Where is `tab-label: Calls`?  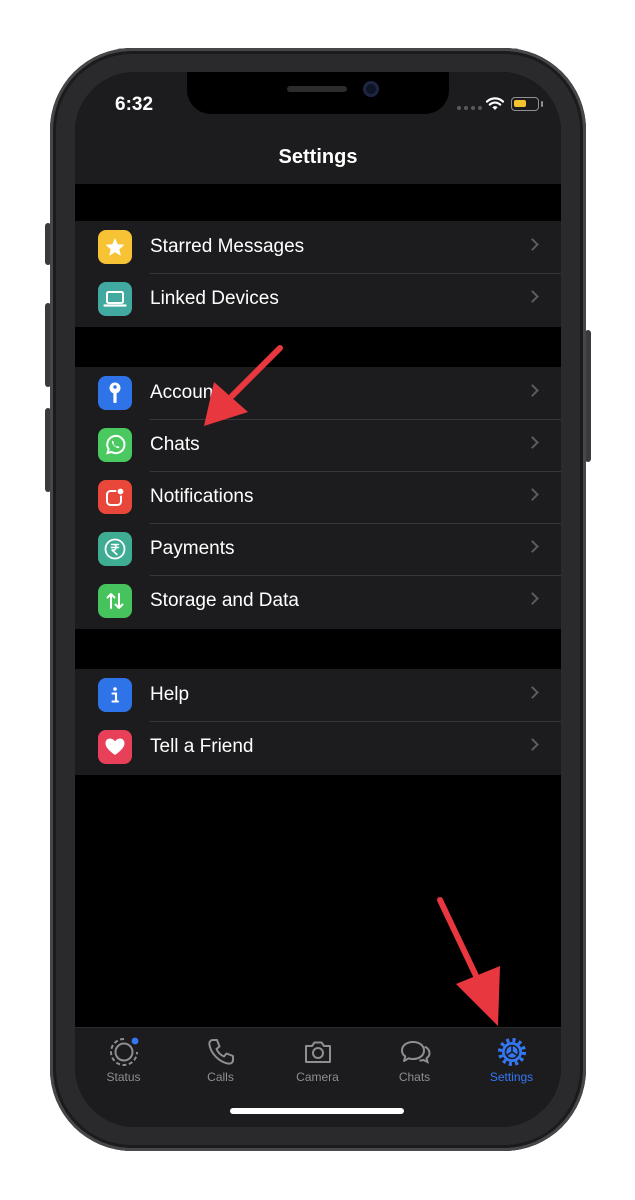
tab-label: Calls is located at coordinates (220, 1077).